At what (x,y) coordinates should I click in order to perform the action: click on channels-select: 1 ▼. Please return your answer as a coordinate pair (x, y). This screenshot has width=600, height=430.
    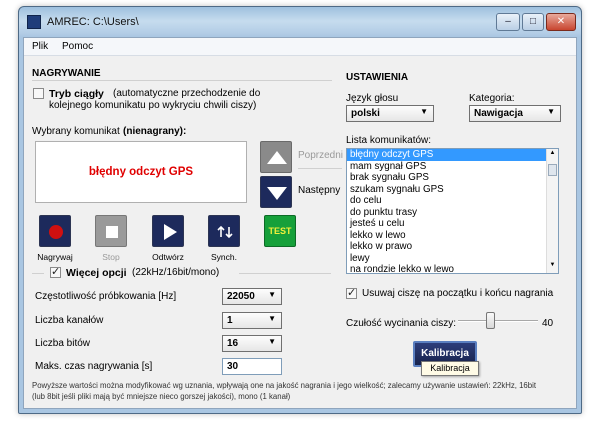
    Looking at the image, I should click on (252, 320).